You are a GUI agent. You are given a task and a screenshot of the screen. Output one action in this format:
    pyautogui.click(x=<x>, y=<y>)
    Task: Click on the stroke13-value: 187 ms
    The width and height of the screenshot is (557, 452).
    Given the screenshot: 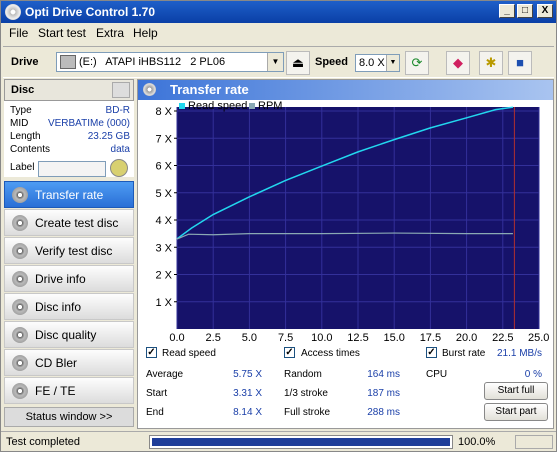 What is the action you would take?
    pyautogui.click(x=383, y=393)
    